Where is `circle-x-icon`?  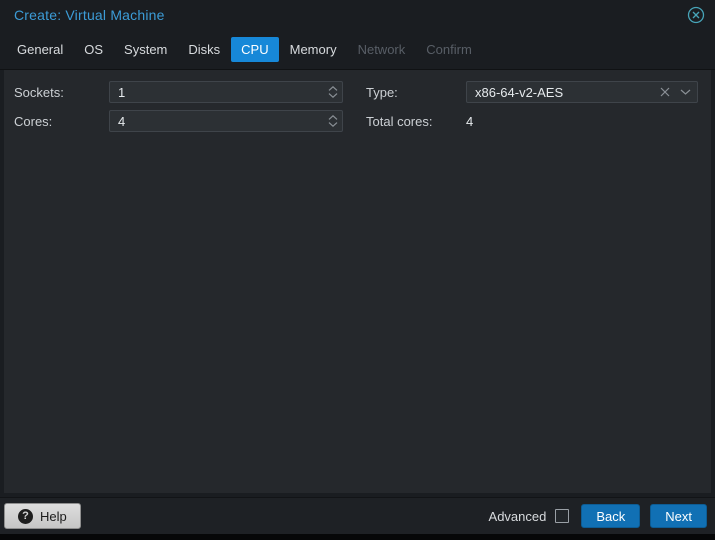 circle-x-icon is located at coordinates (696, 15).